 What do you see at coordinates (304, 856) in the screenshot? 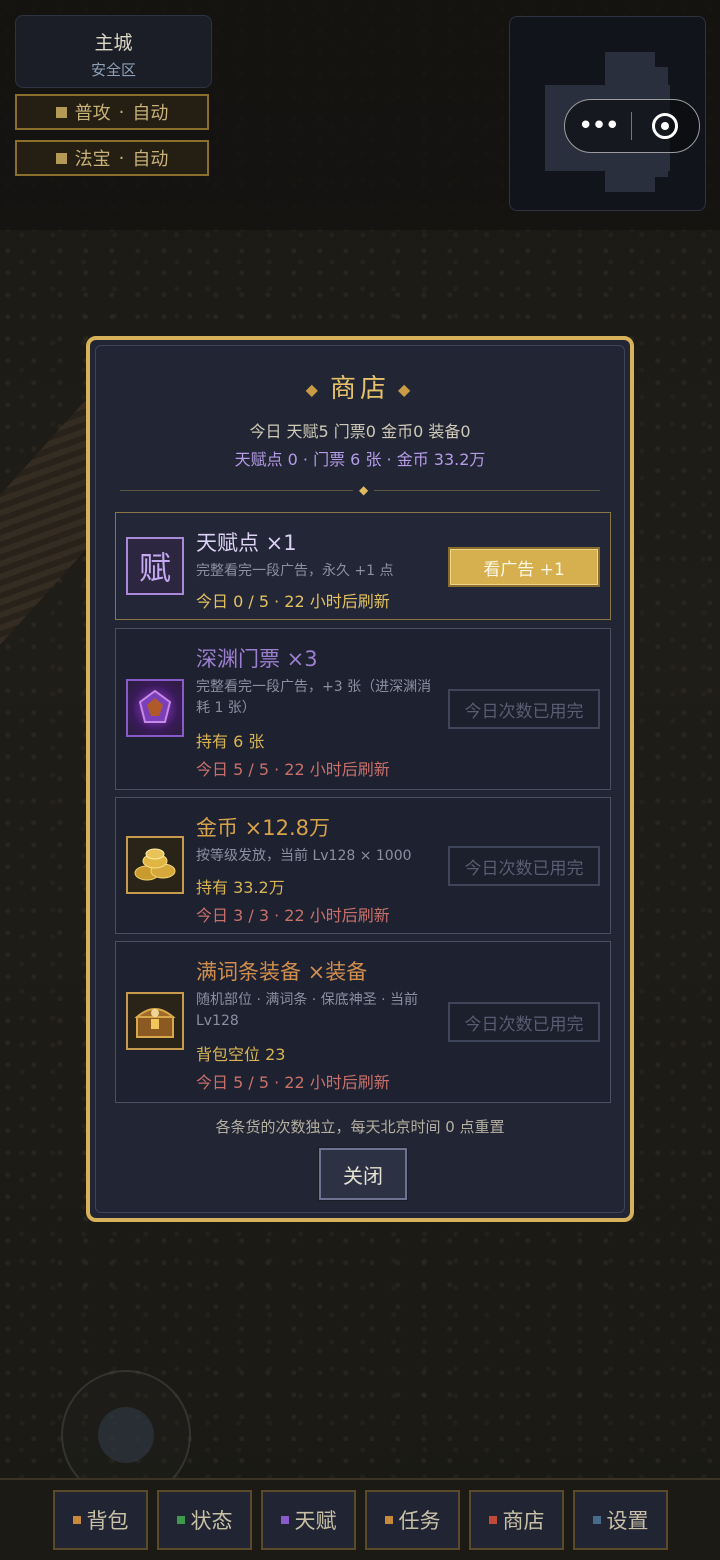
I see `item-desc: 按等级发放，当前 Lv128 × 1000` at bounding box center [304, 856].